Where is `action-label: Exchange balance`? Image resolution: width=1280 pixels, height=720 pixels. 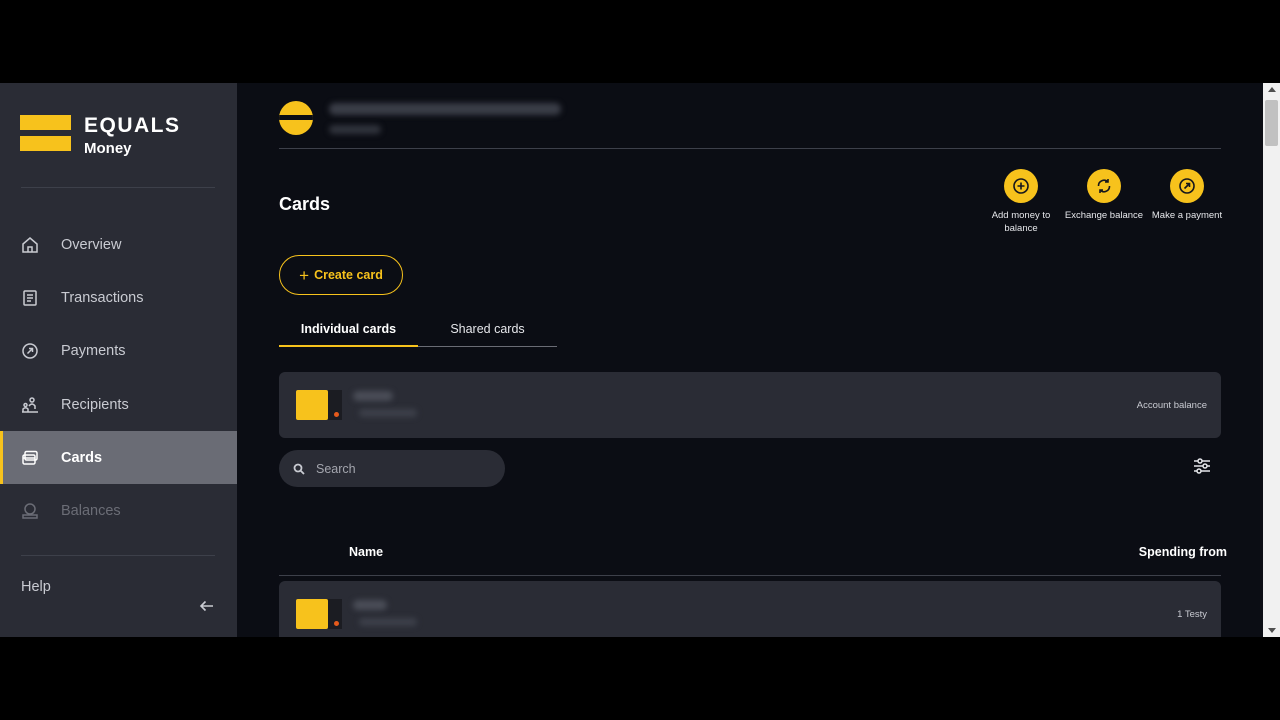 action-label: Exchange balance is located at coordinates (1104, 215).